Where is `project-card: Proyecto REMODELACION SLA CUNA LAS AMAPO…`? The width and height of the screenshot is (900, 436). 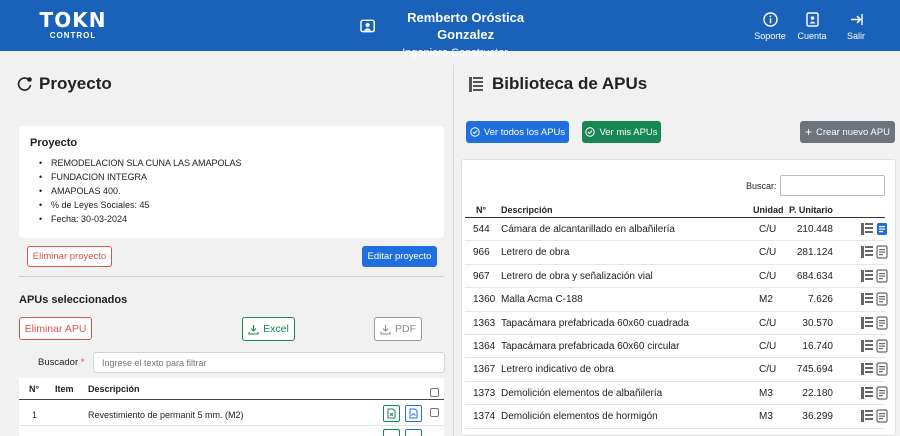
project-card: Proyecto REMODELACION SLA CUNA LAS AMAPO… is located at coordinates (231, 182).